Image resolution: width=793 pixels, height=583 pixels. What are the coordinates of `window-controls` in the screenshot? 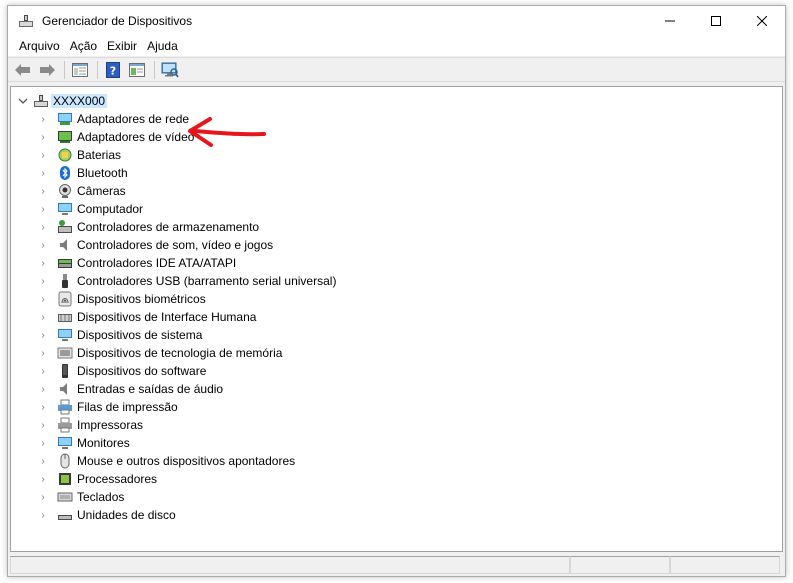 It's located at (716, 21).